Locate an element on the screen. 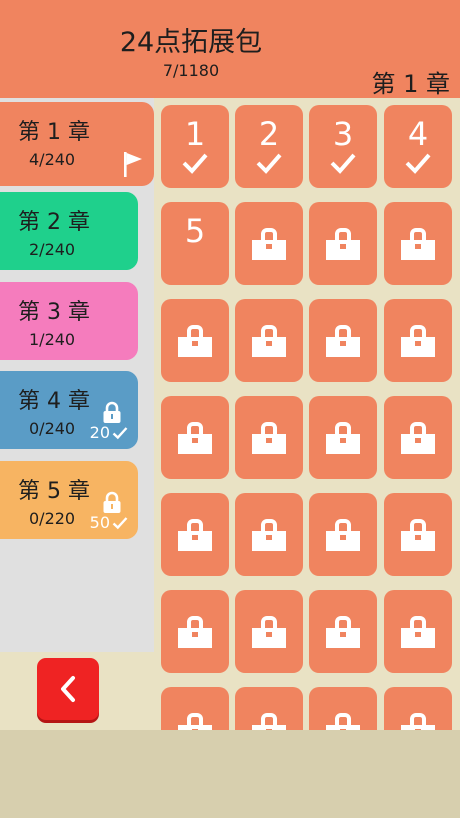 The image size is (460, 818). chapter-name: 第 4 章 is located at coordinates (54, 401).